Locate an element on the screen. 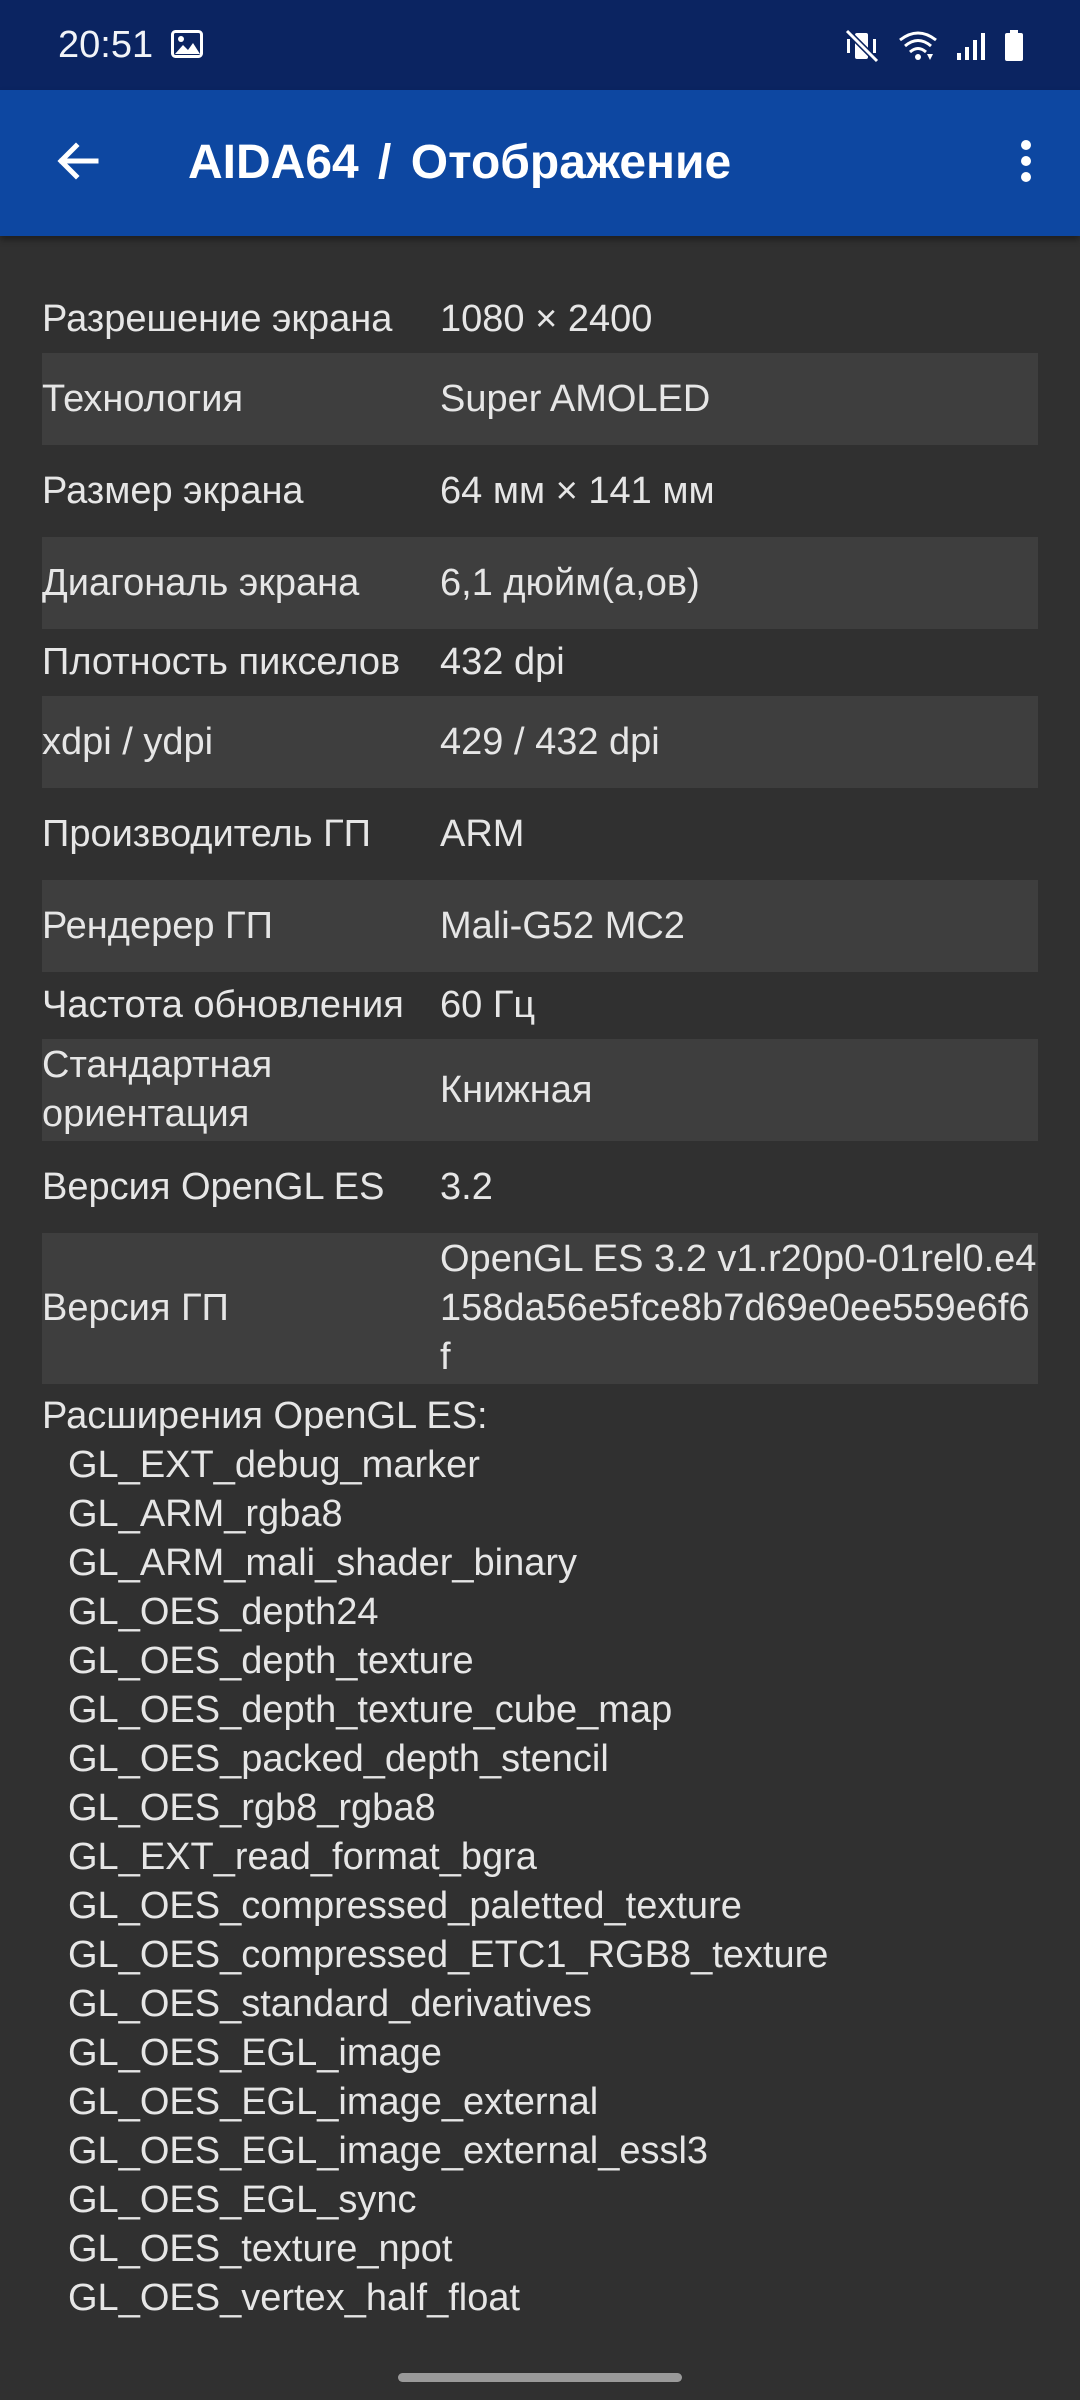 This screenshot has height=2400, width=1080. extension-item: GL_OES_texture_npot is located at coordinates (260, 2249).